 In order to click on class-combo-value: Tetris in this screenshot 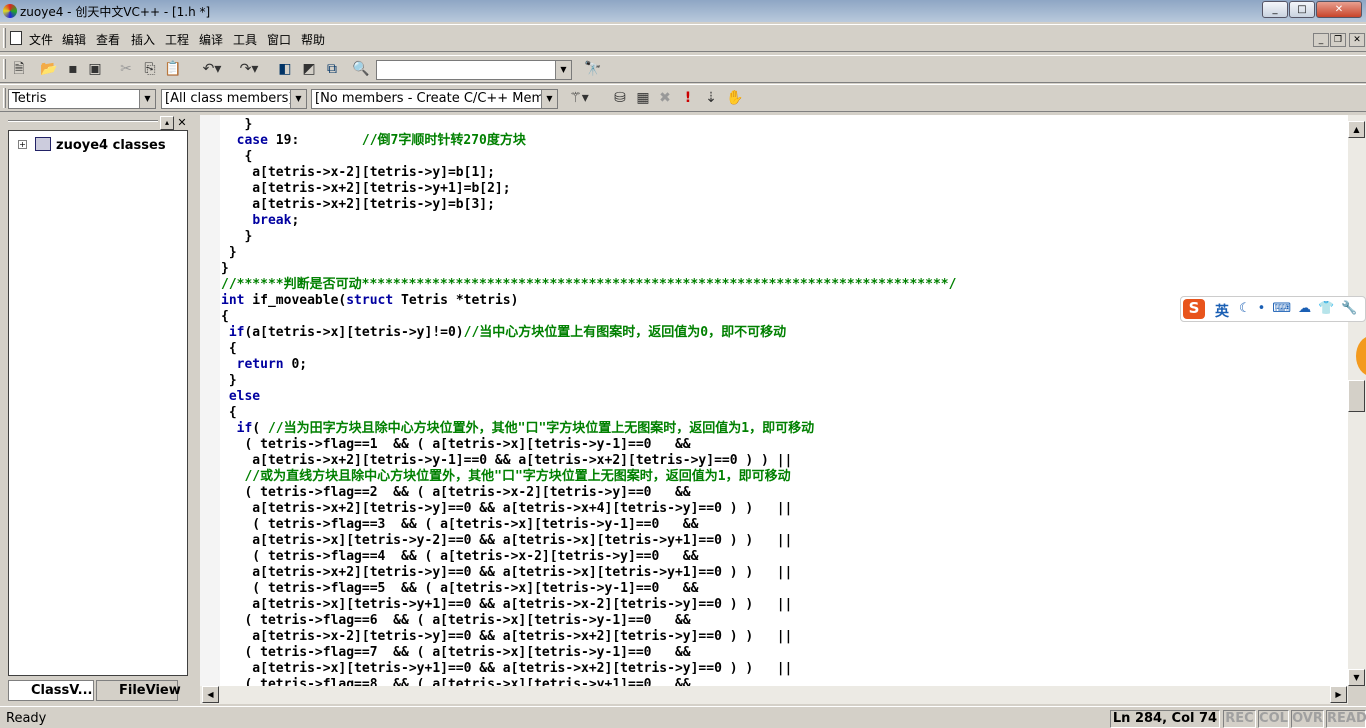, I will do `click(29, 98)`.